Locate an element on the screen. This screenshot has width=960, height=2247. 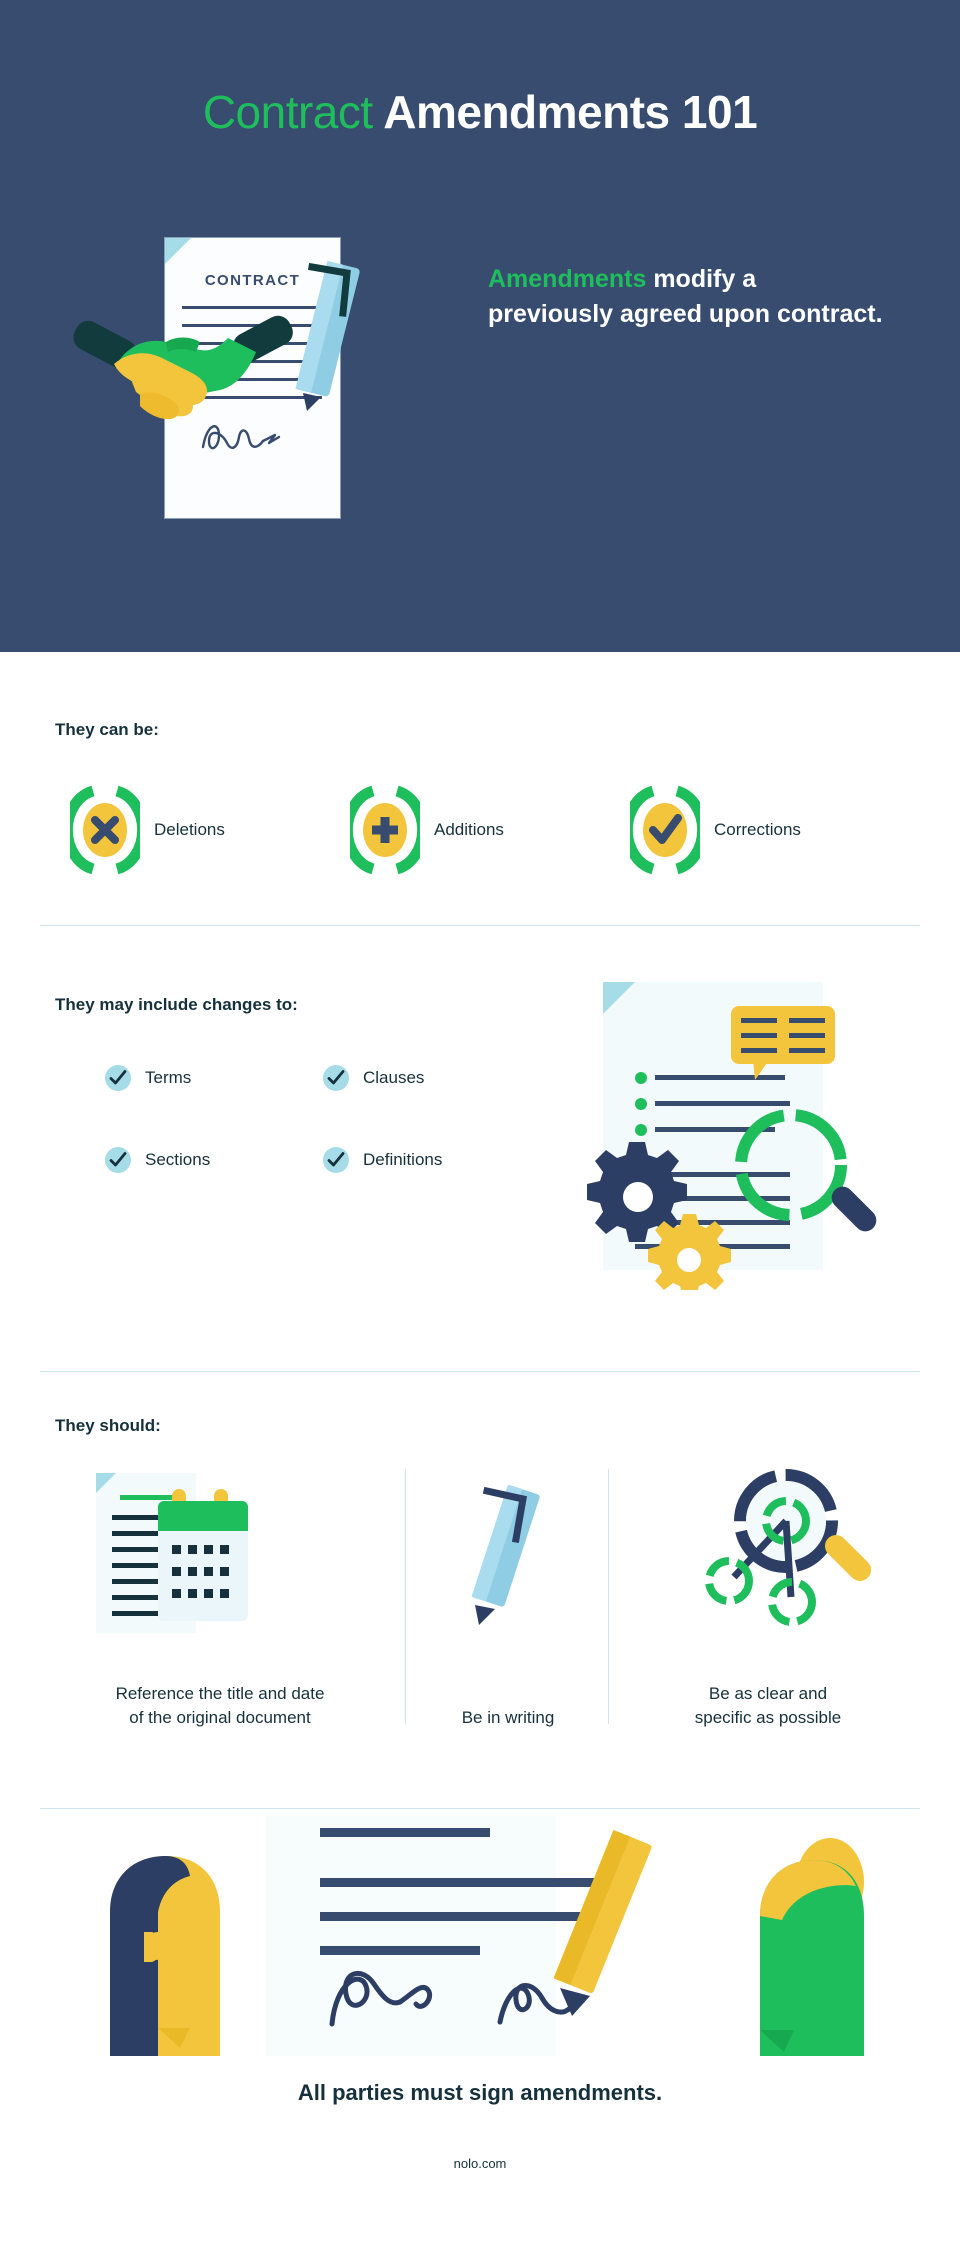
should-item-clear: Be as clear and specific as possible is located at coordinates (768, 1604).